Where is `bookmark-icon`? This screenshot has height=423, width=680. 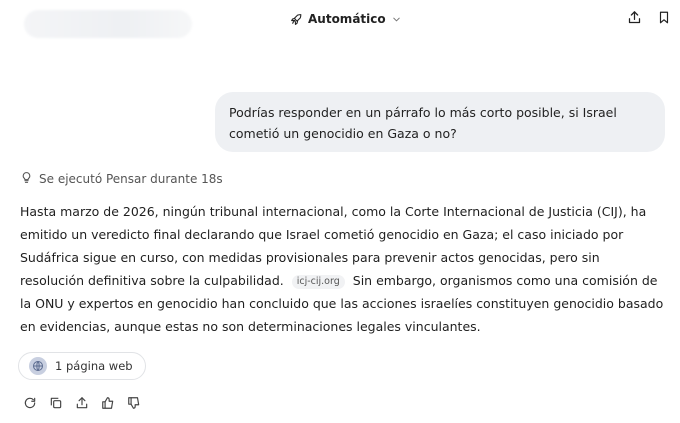
bookmark-icon is located at coordinates (664, 19).